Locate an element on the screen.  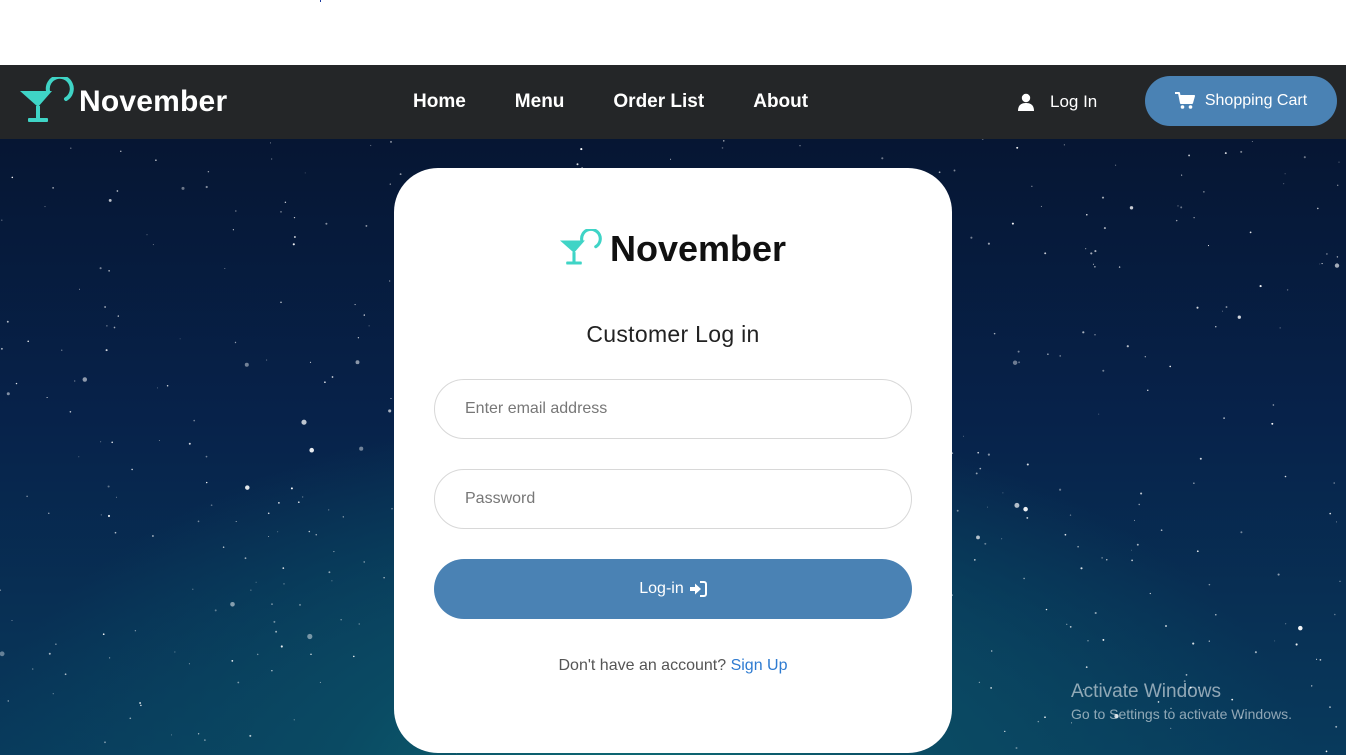
sign-in-icon is located at coordinates (698, 589).